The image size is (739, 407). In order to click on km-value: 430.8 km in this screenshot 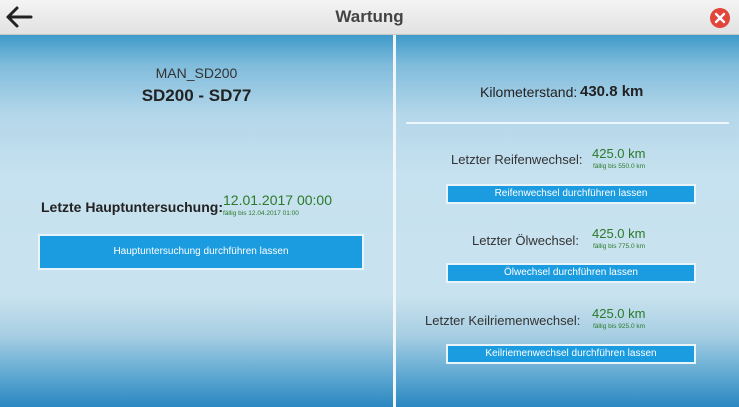, I will do `click(612, 91)`.